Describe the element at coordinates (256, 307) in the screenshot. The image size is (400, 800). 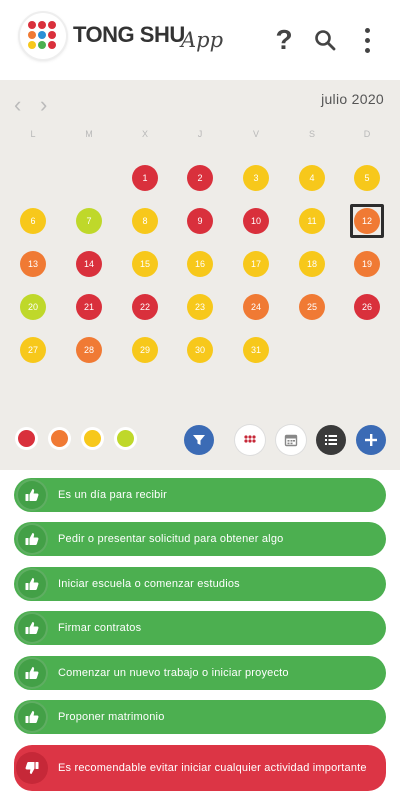
I see `calendar-day: 24` at that location.